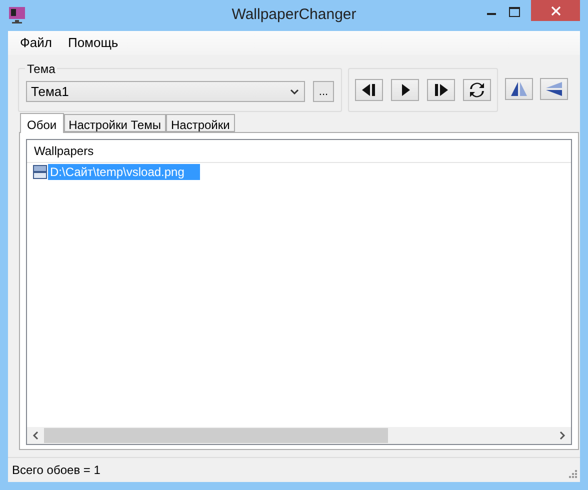 Image resolution: width=588 pixels, height=490 pixels. Describe the element at coordinates (35, 435) in the screenshot. I see `scroll-left-icon` at that location.